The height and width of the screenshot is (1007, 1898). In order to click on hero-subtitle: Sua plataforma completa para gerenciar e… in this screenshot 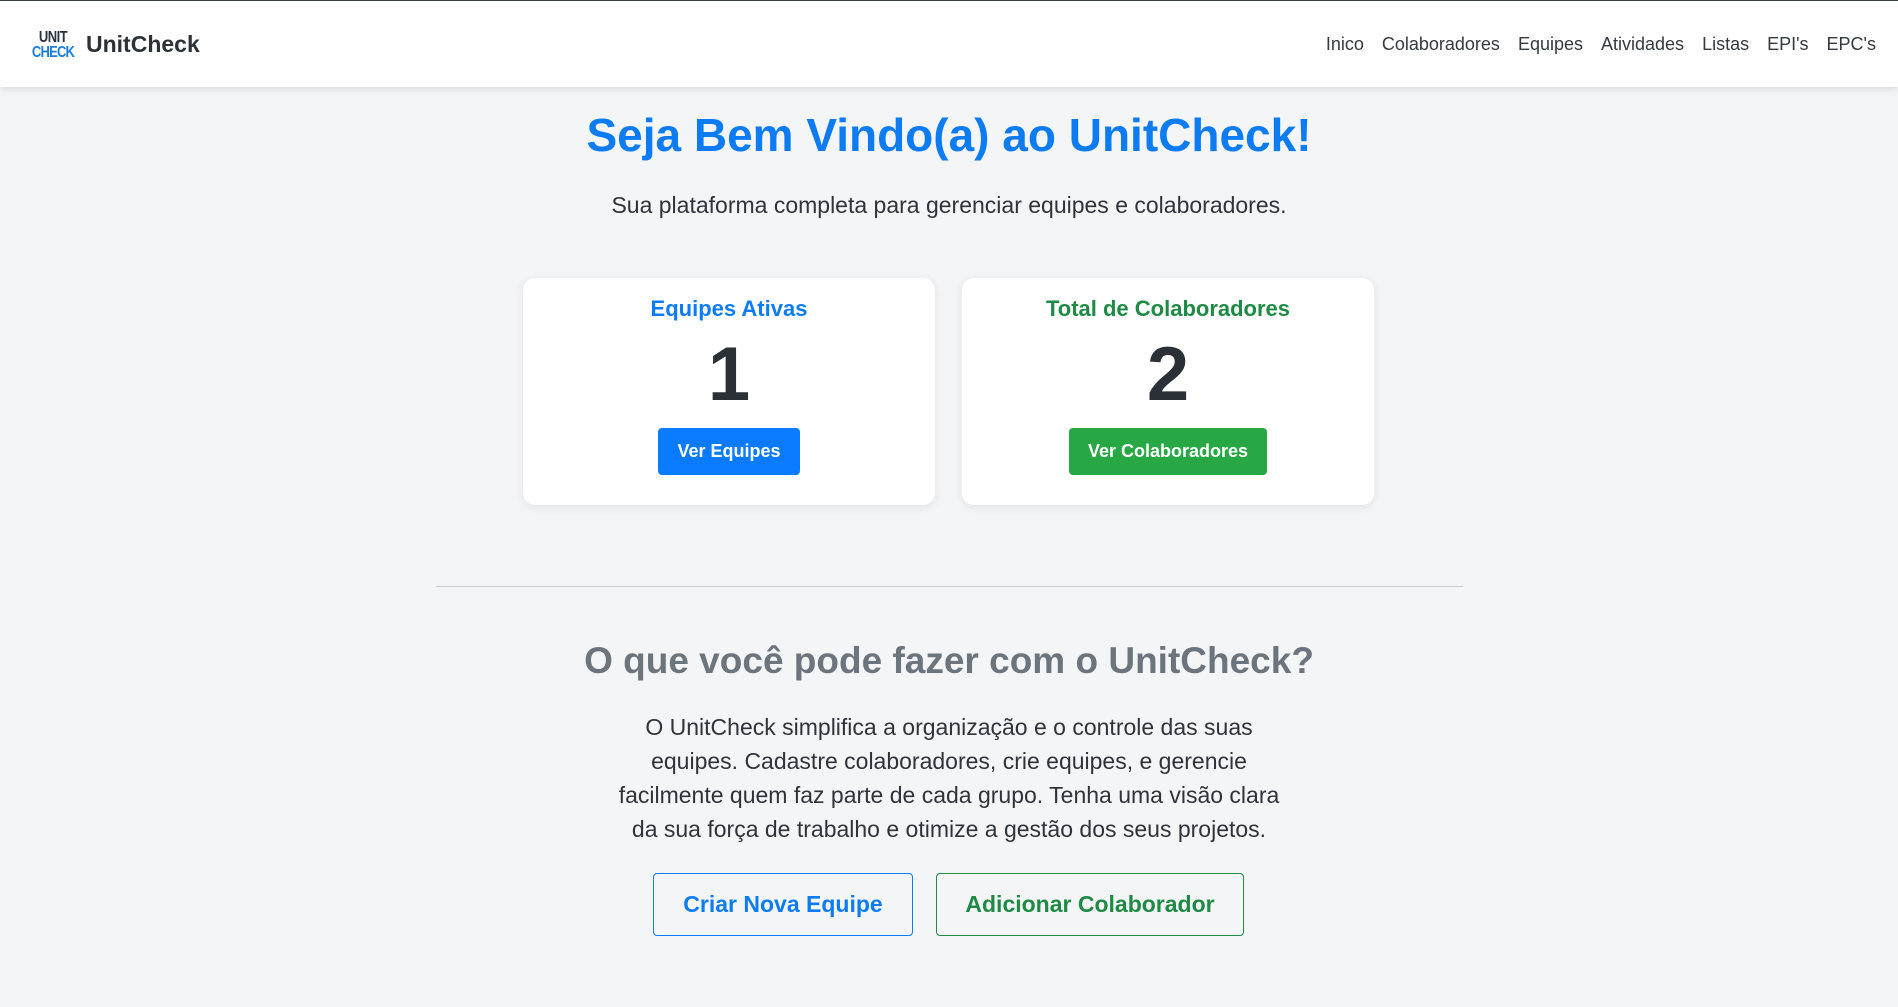, I will do `click(949, 205)`.